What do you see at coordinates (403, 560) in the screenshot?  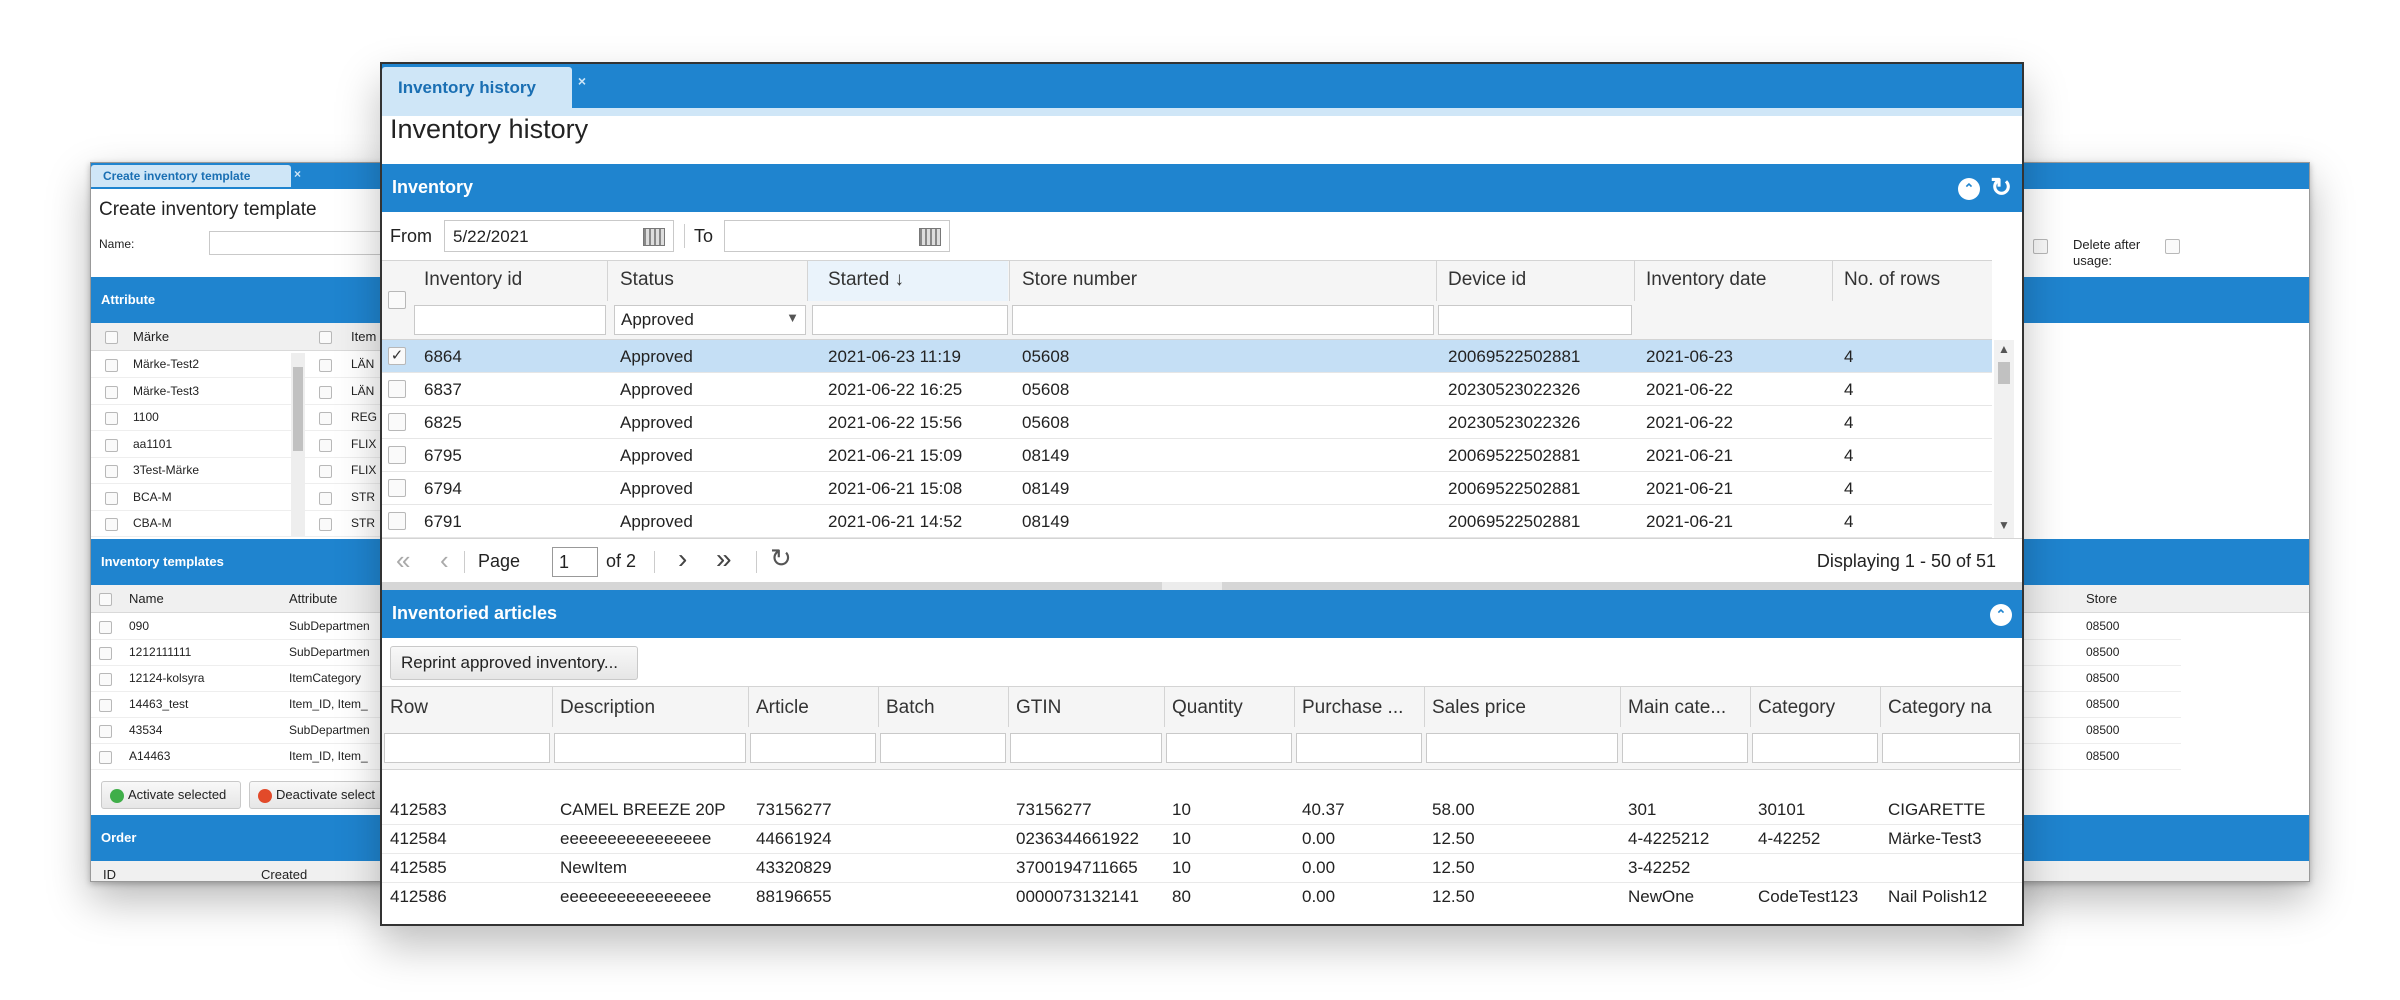 I see `first-page-icon: «` at bounding box center [403, 560].